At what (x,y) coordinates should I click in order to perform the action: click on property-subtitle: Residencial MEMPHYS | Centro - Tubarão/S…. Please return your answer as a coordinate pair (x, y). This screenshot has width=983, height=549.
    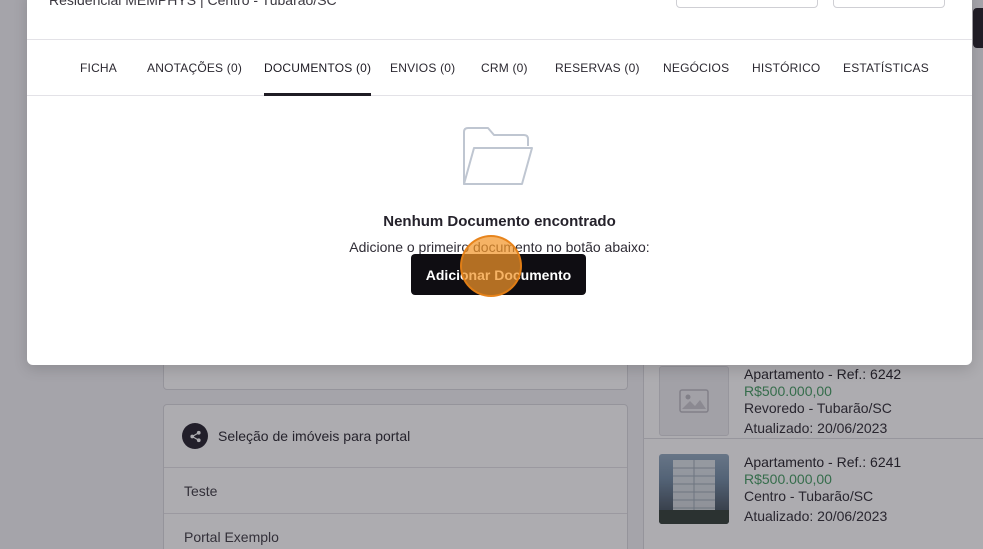
    Looking at the image, I should click on (193, 4).